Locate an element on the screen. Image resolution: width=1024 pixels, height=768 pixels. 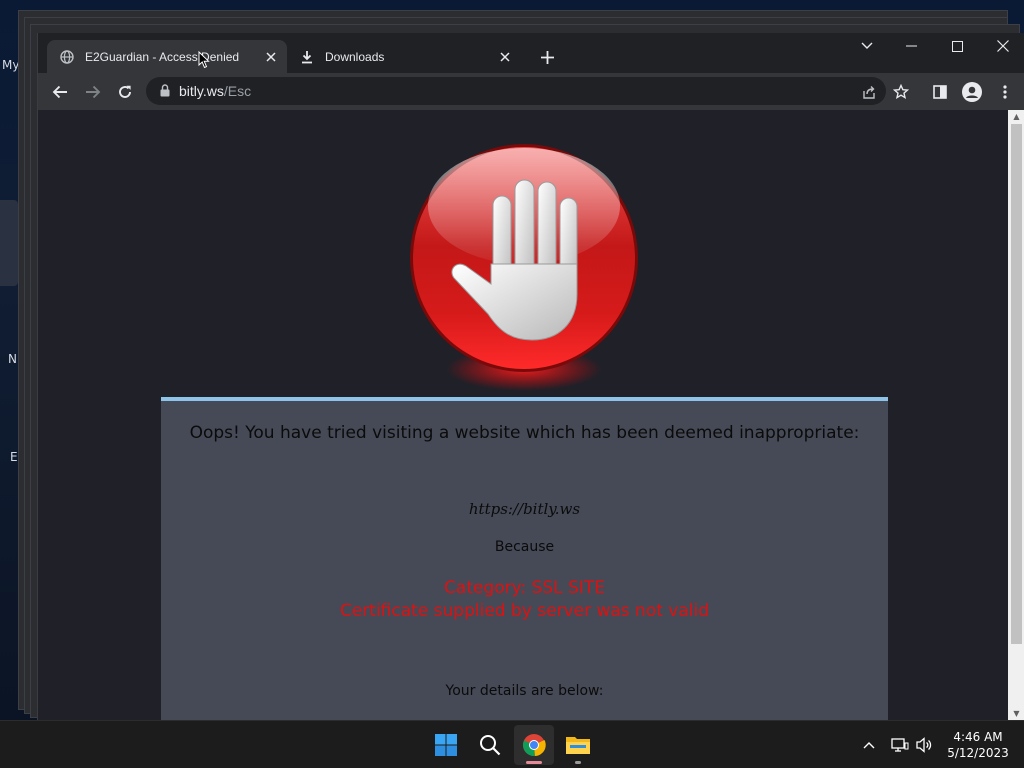
profile-button is located at coordinates (972, 92).